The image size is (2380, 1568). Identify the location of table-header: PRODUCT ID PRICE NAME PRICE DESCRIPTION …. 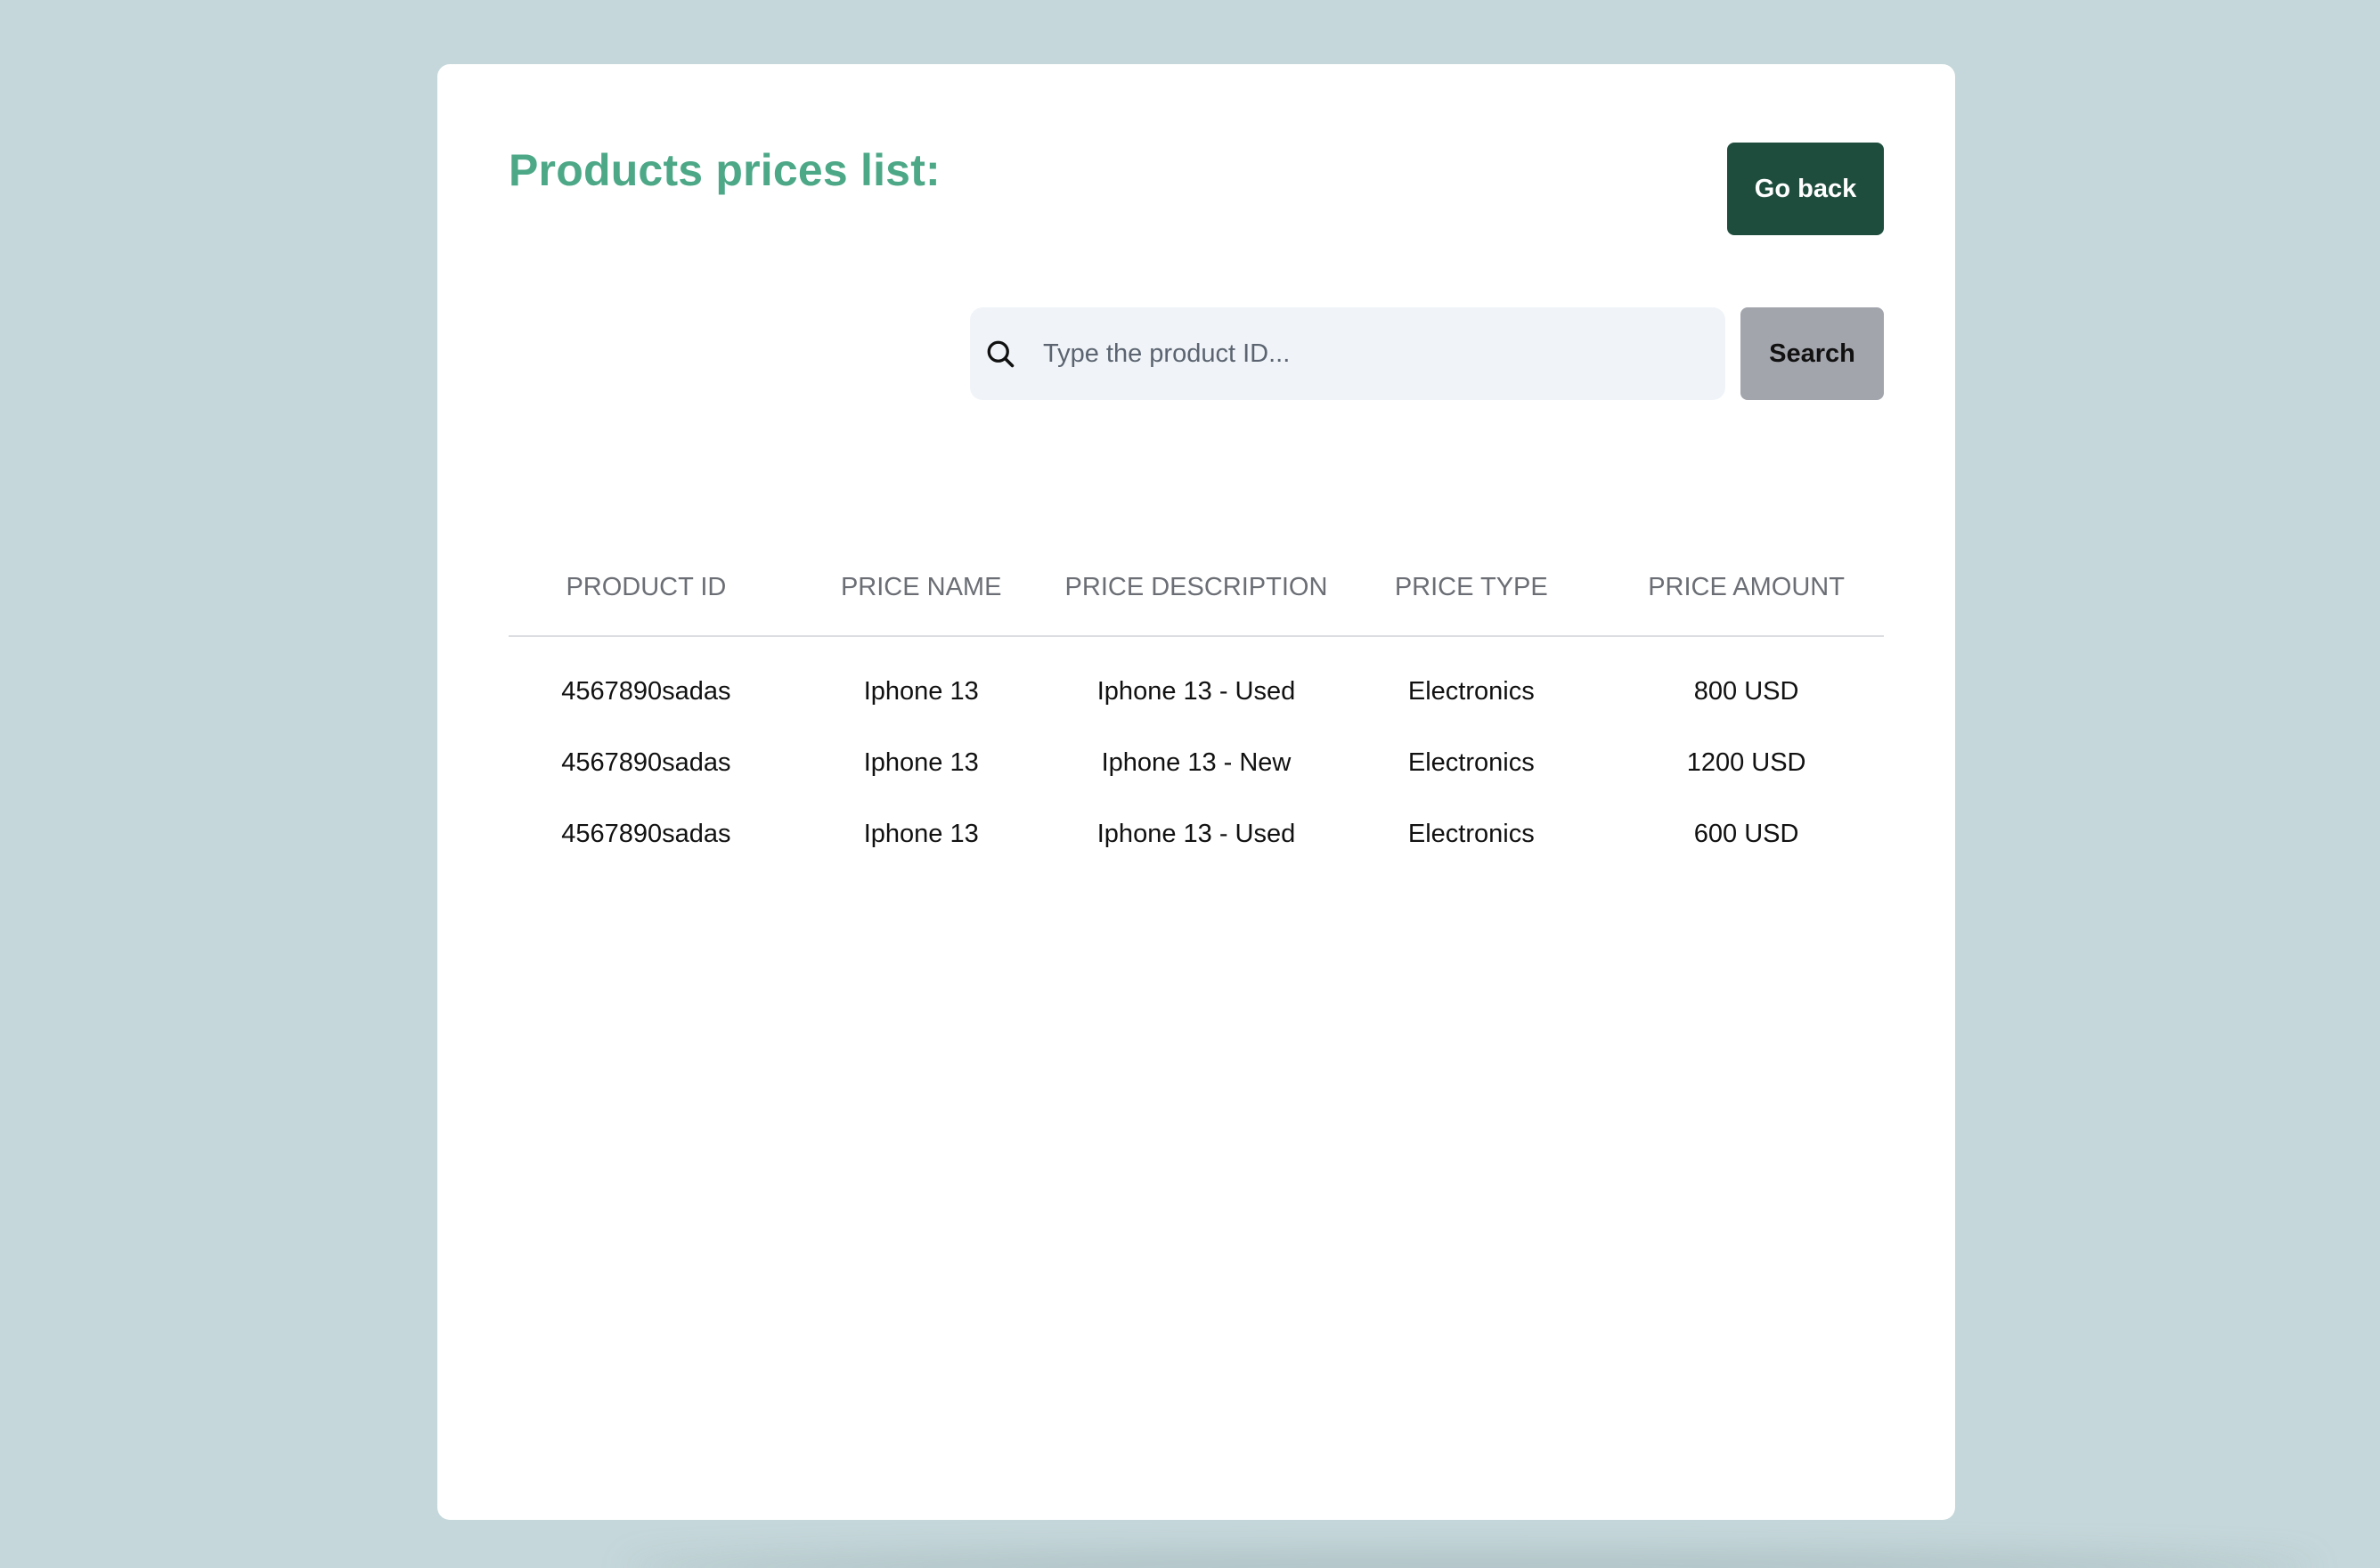
(1196, 591).